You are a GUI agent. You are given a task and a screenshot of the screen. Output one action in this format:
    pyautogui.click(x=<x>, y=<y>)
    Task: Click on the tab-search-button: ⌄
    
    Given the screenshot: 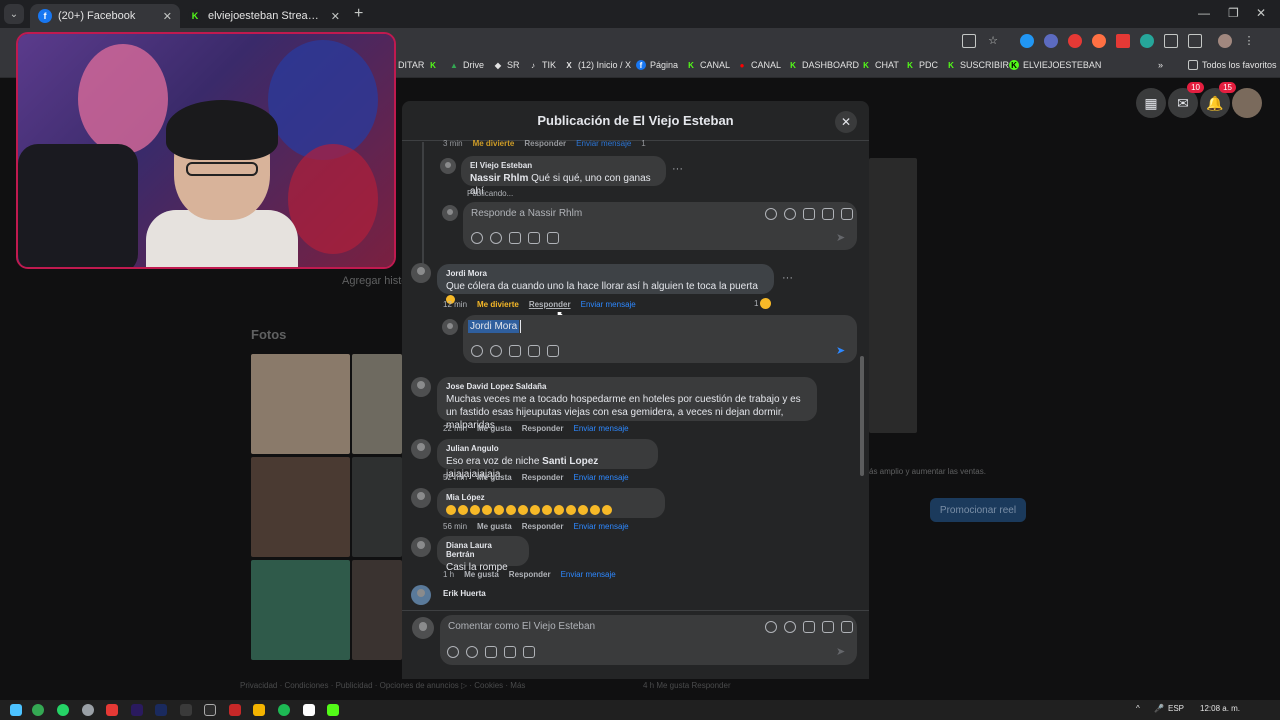 What is the action you would take?
    pyautogui.click(x=14, y=14)
    